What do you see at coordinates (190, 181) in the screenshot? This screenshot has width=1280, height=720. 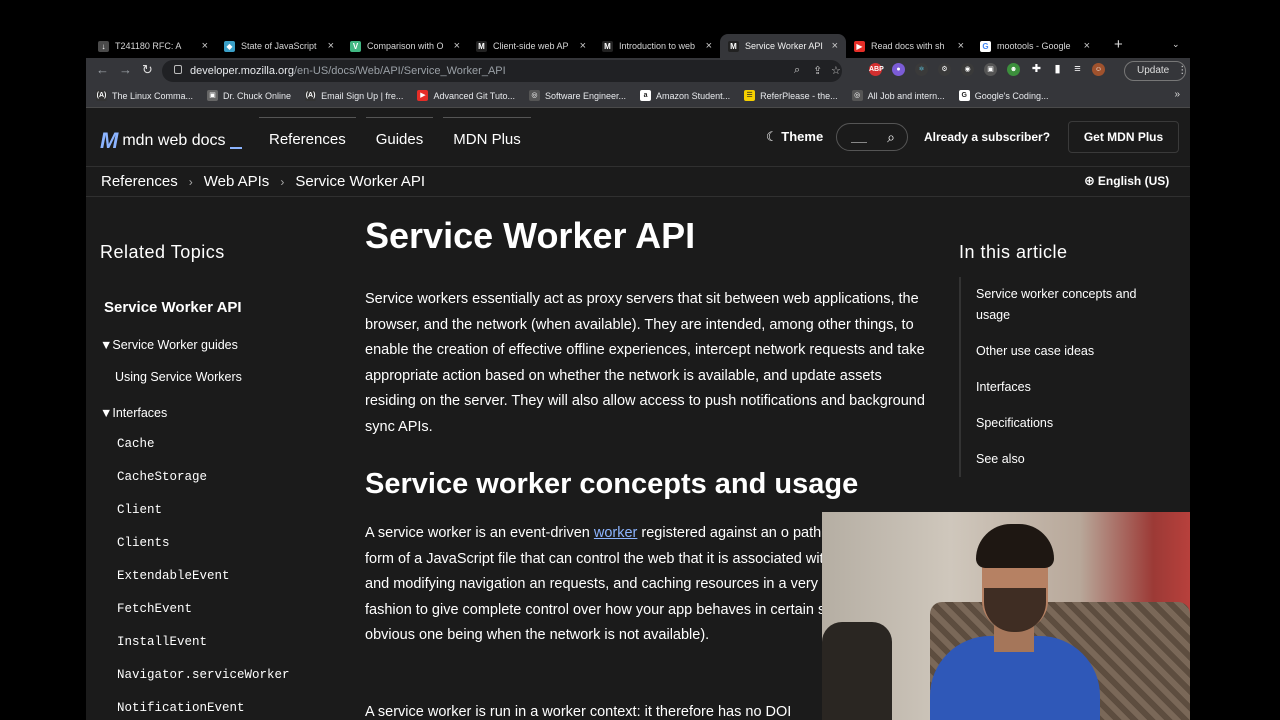 I see `chevron-right-icon: ›` at bounding box center [190, 181].